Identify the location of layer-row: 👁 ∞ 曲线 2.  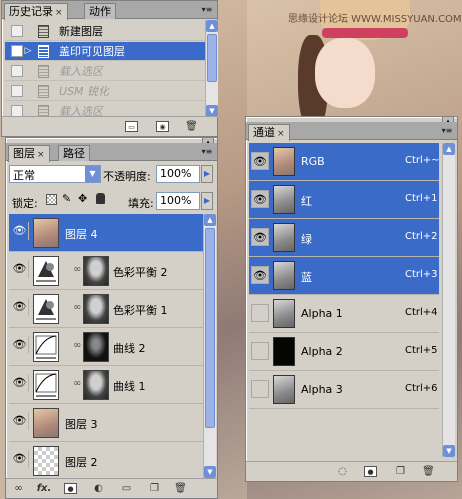
(107, 347).